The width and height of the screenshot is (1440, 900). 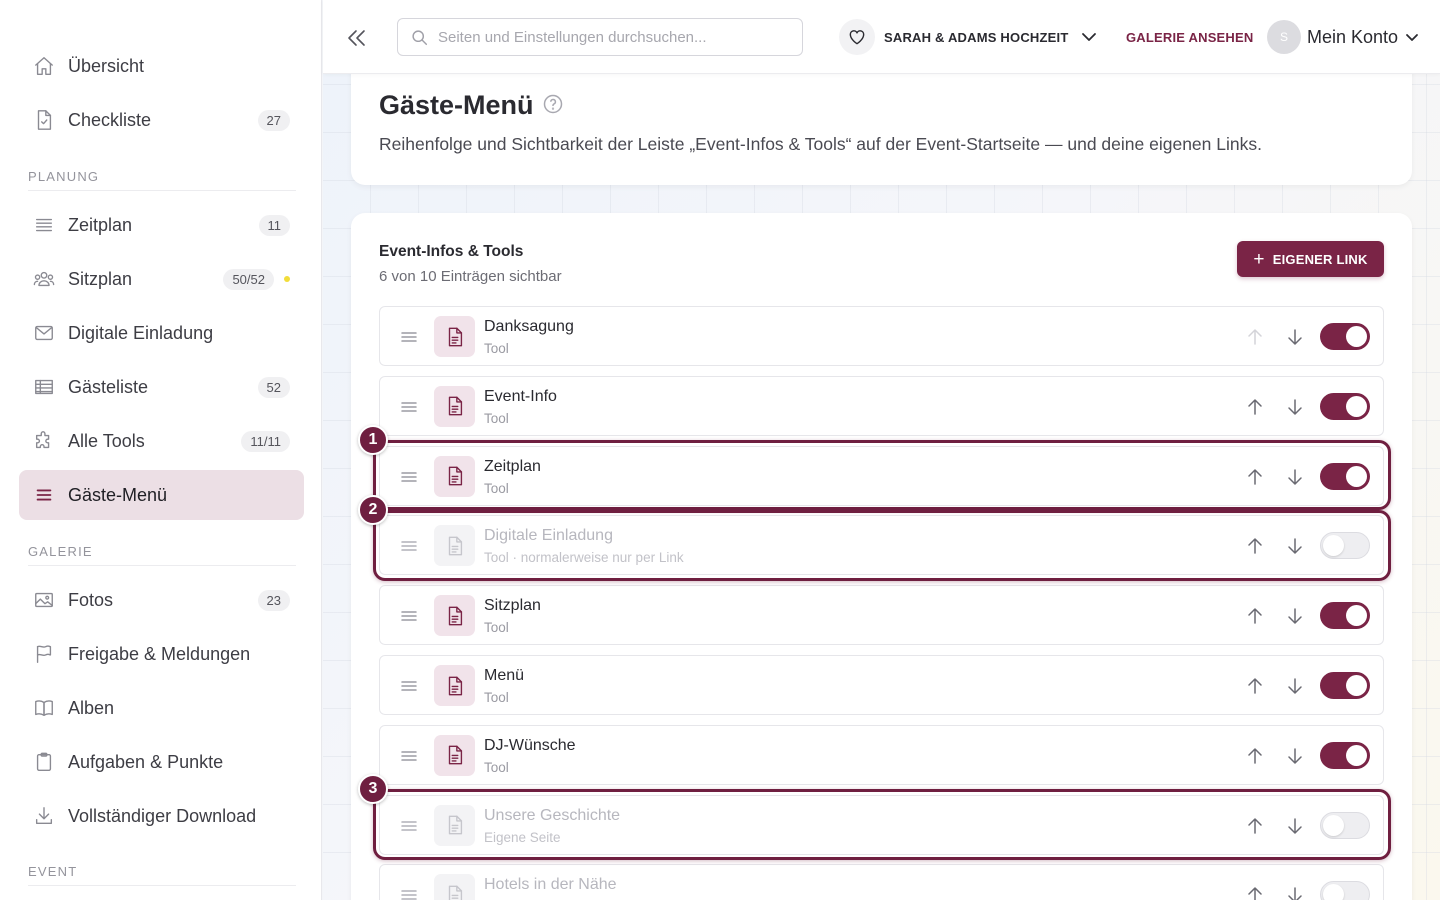 I want to click on search-box, so click(x=600, y=37).